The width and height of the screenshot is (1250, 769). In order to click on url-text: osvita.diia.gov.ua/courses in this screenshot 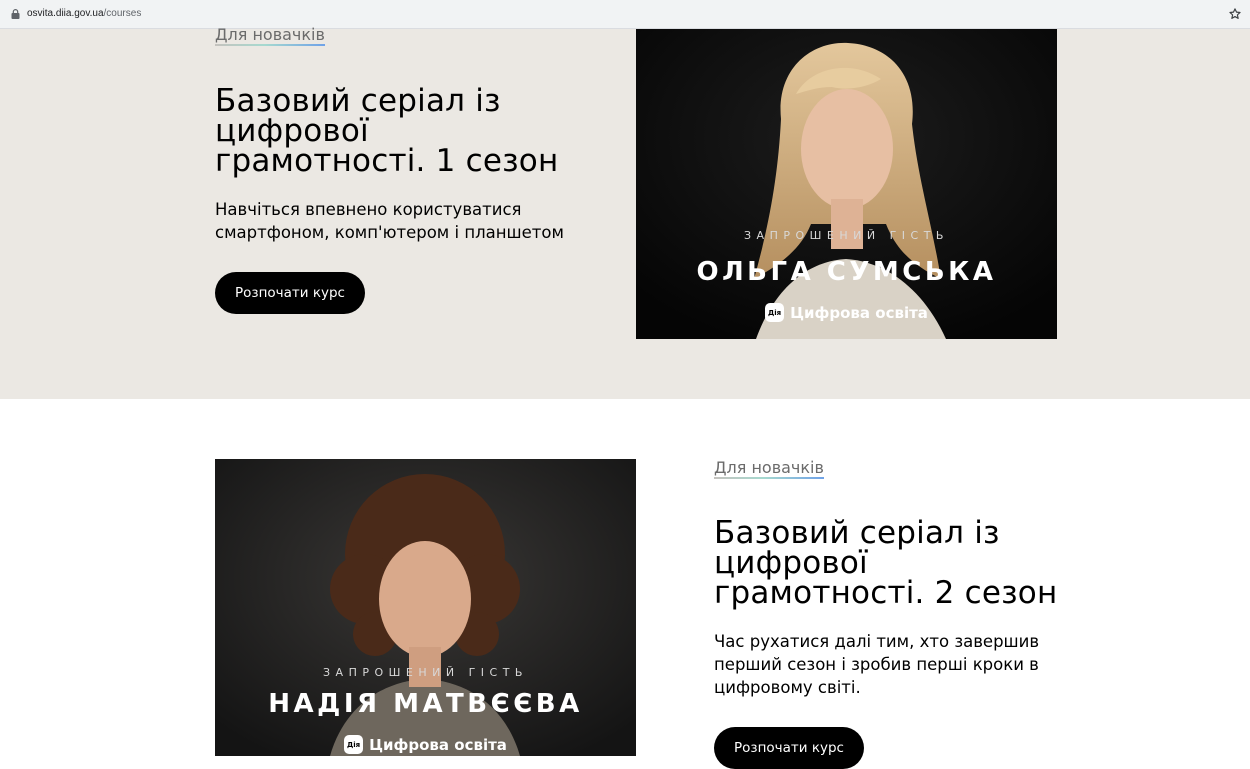, I will do `click(84, 13)`.